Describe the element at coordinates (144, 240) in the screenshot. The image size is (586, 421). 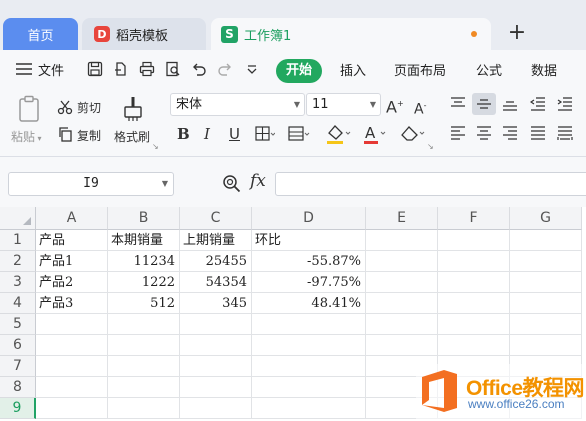
I see `grid-cell: 本期销量` at that location.